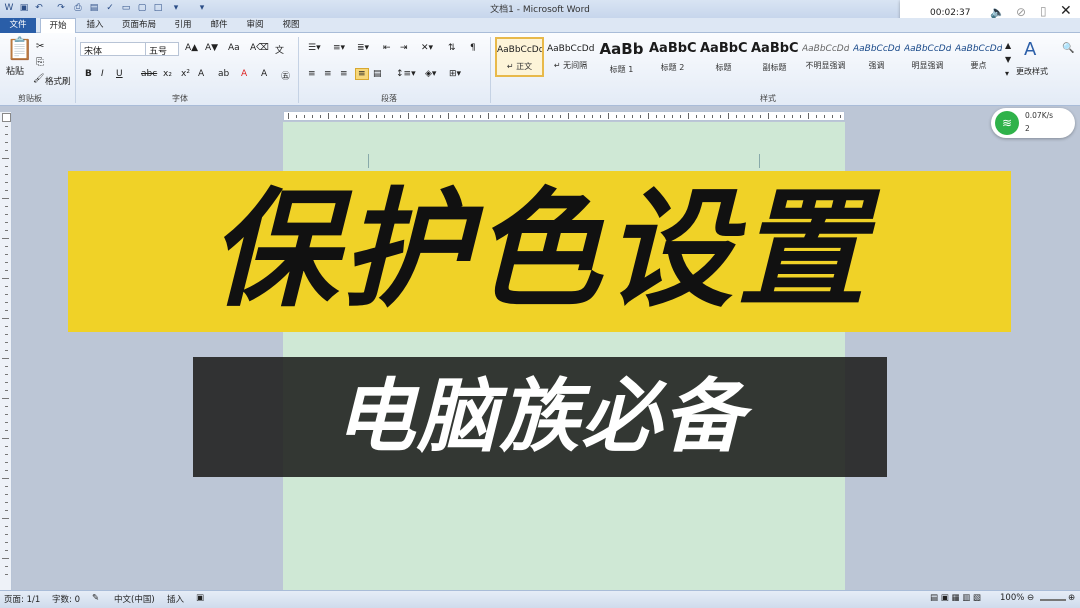 The height and width of the screenshot is (608, 1080). Describe the element at coordinates (1032, 71) in the screenshot. I see `change-styles-button: 更改样式` at that location.